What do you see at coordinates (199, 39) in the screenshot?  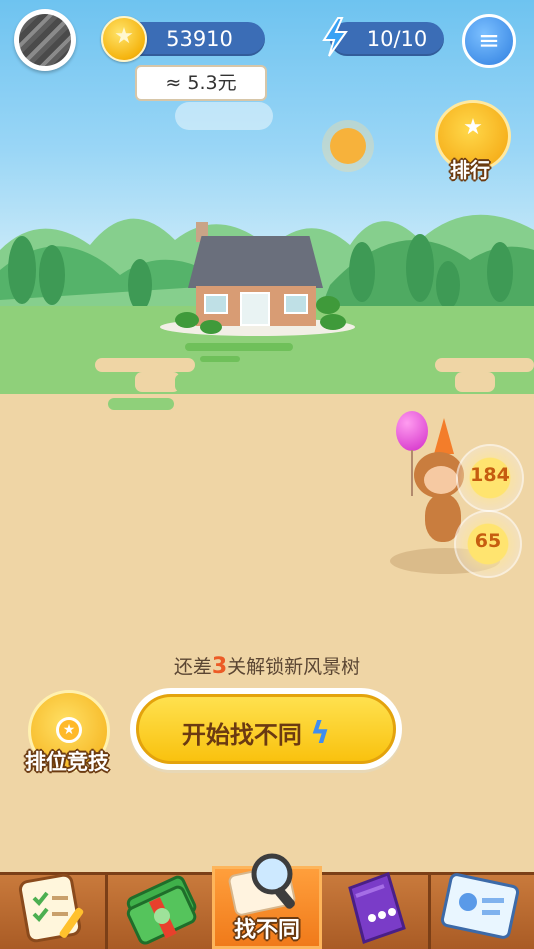 I see `coin-count: 53910` at bounding box center [199, 39].